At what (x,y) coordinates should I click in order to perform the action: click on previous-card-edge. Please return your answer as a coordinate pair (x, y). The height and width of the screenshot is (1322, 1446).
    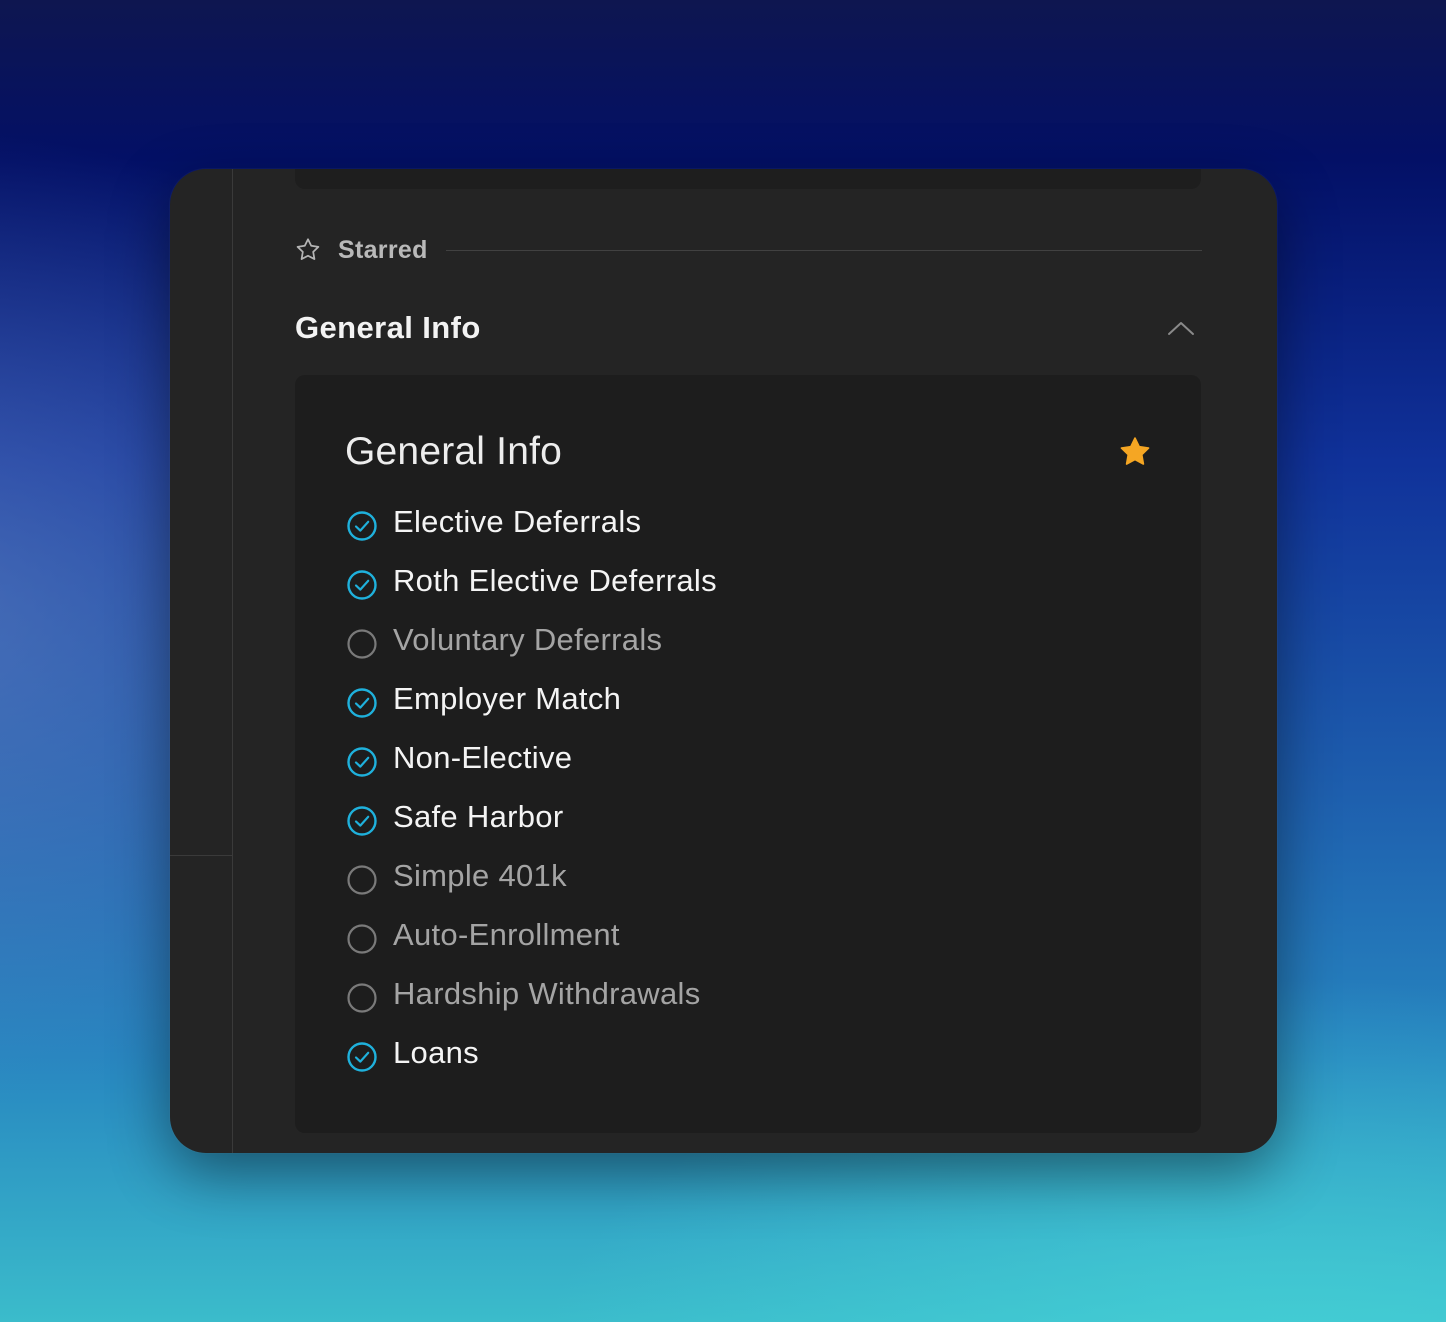
    Looking at the image, I should click on (748, 179).